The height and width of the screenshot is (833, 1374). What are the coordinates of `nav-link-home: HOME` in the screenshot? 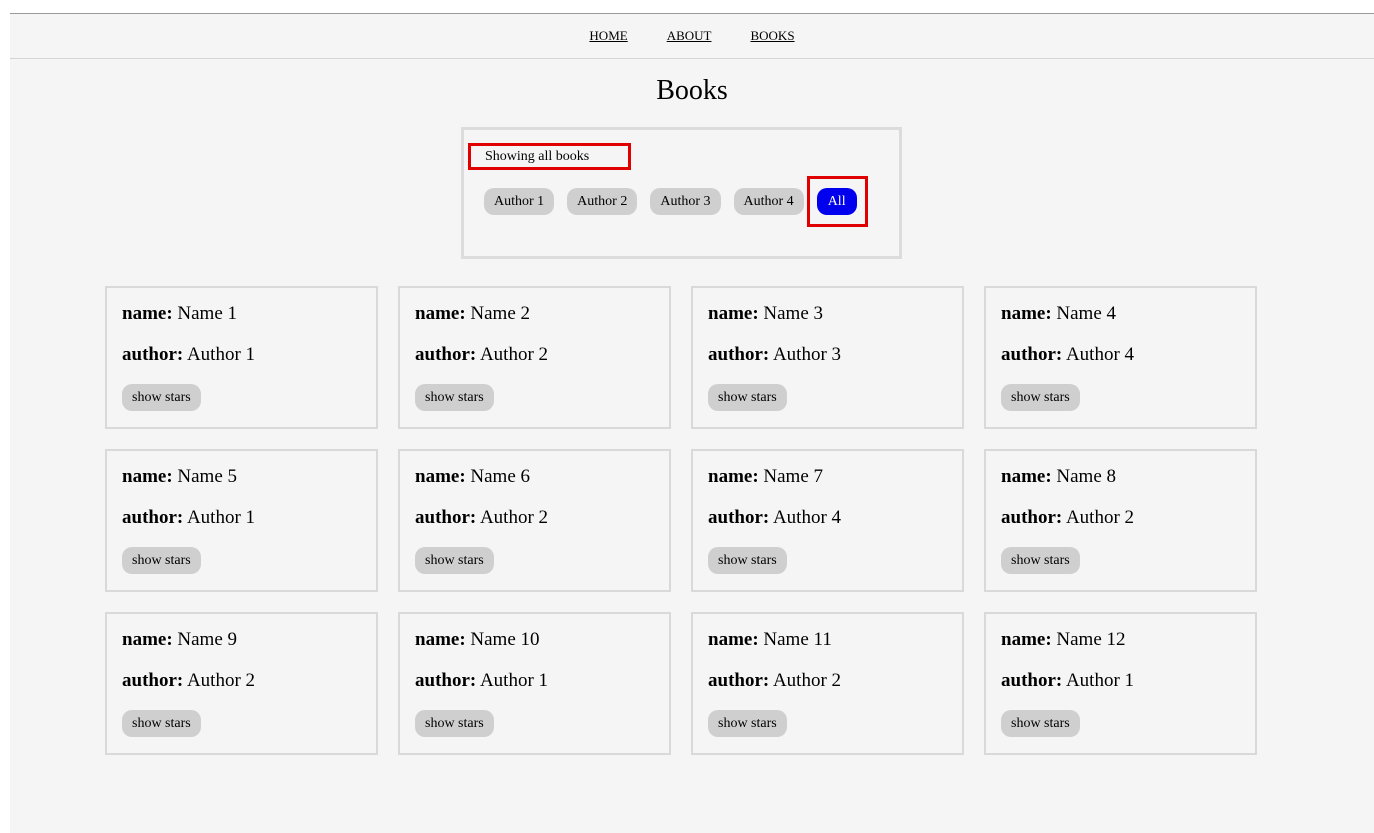 It's located at (608, 36).